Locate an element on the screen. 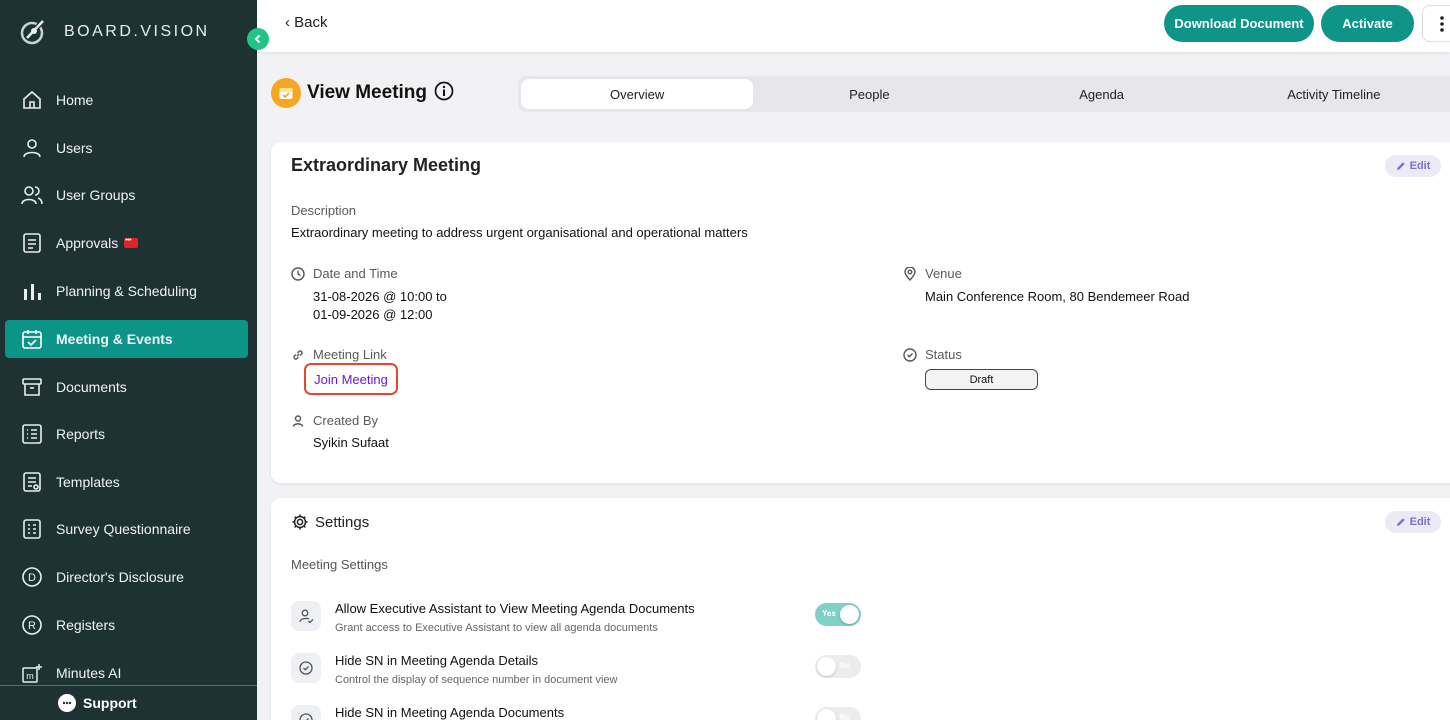  location-pin-icon is located at coordinates (910, 273).